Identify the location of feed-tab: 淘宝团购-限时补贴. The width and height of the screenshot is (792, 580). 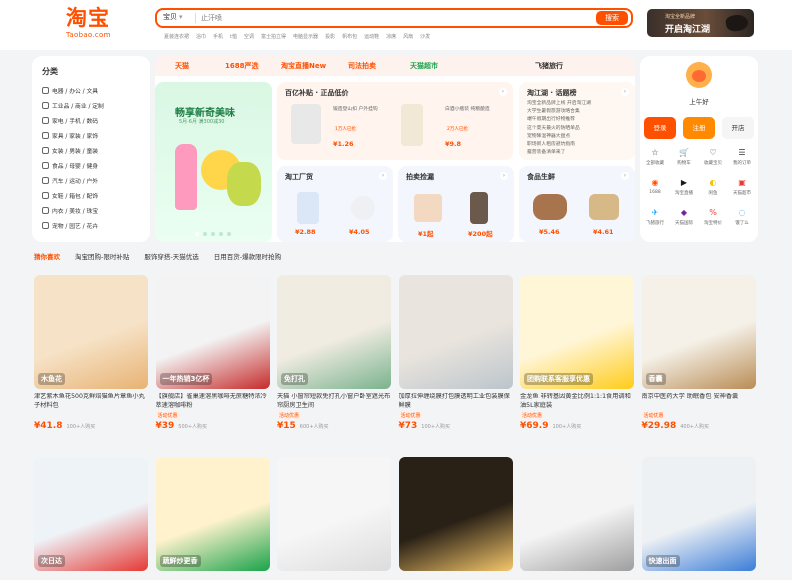
(102, 256).